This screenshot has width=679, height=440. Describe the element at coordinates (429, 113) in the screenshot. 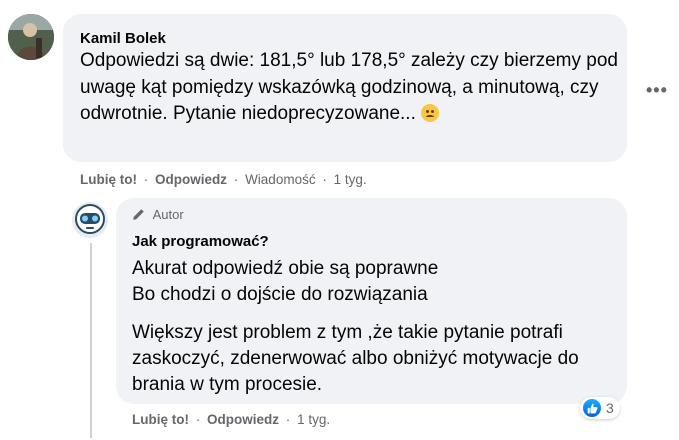

I see `frowning-face-icon` at that location.